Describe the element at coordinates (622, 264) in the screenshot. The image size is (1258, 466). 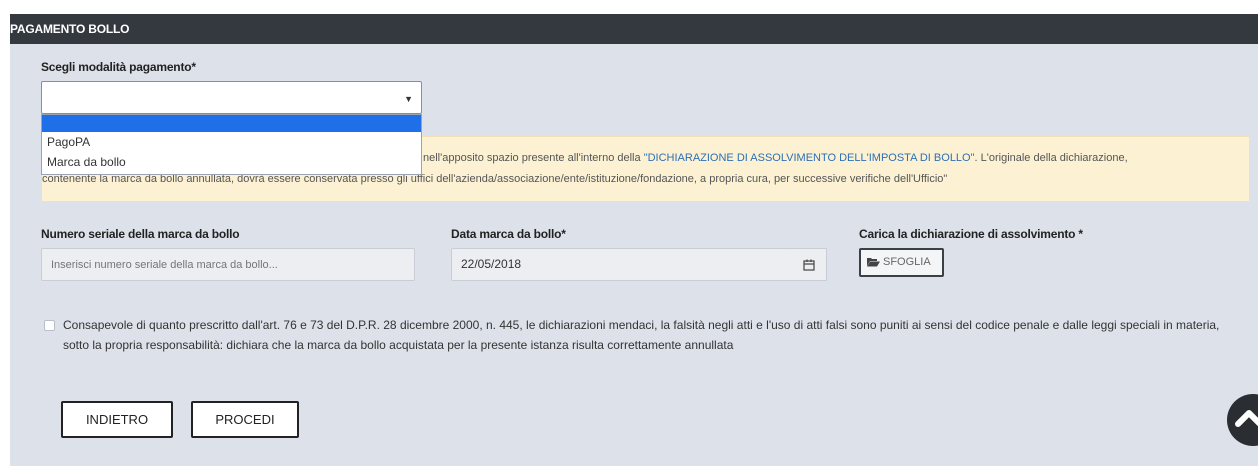
I see `date-input: 22/05/2018` at that location.